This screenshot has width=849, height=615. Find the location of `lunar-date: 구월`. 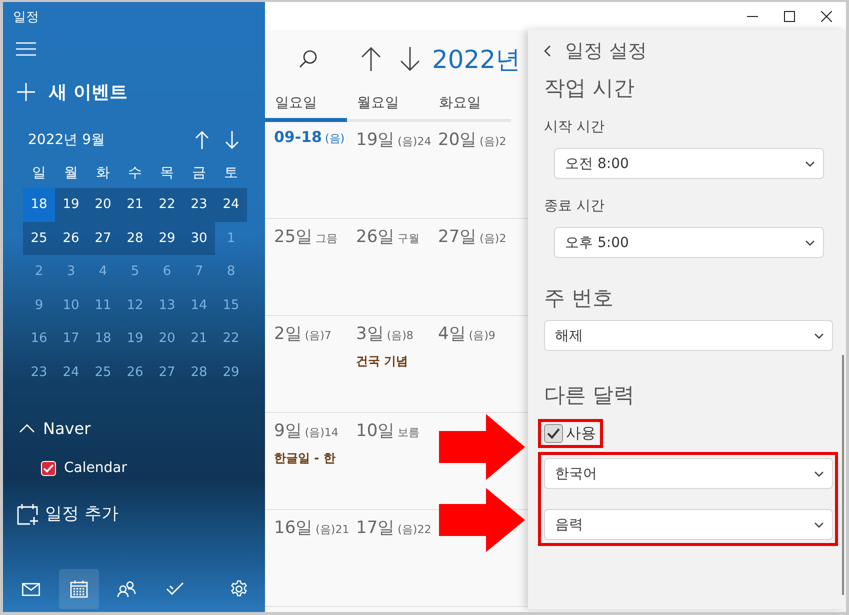

lunar-date: 구월 is located at coordinates (409, 238).